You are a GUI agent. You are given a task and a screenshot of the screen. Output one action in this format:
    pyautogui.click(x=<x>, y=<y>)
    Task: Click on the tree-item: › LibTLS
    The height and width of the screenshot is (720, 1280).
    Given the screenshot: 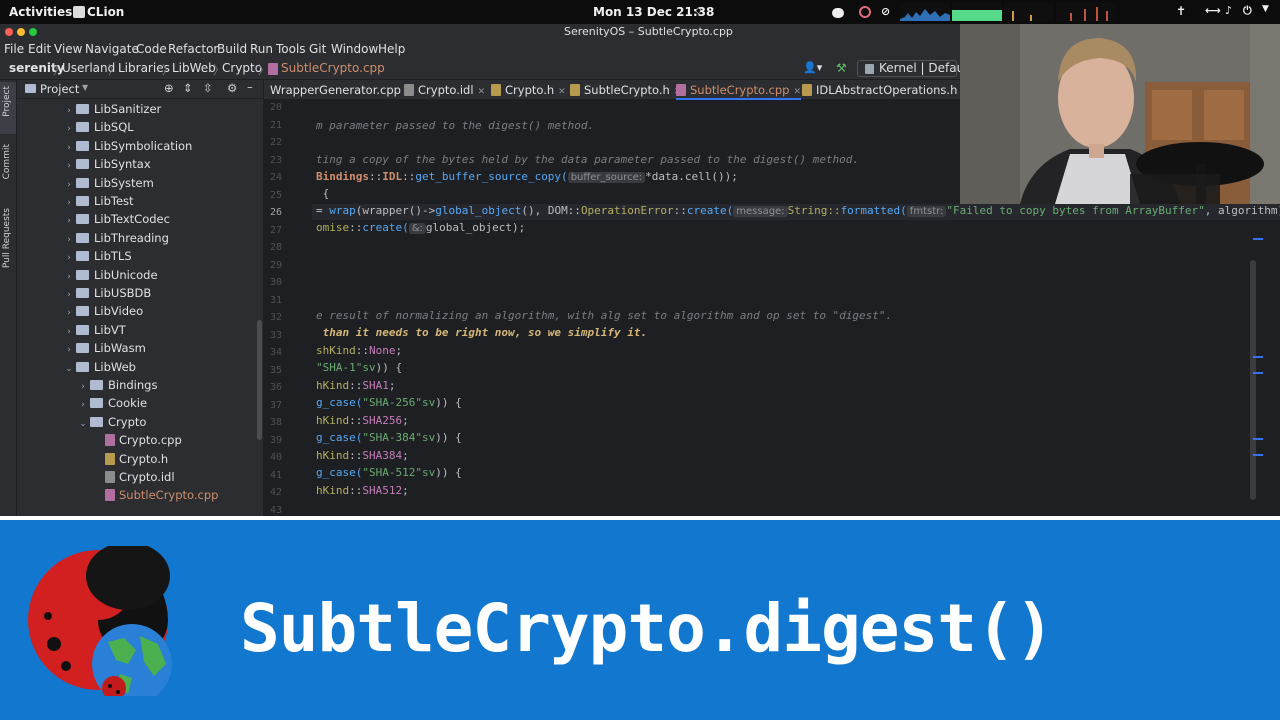 What is the action you would take?
    pyautogui.click(x=96, y=257)
    